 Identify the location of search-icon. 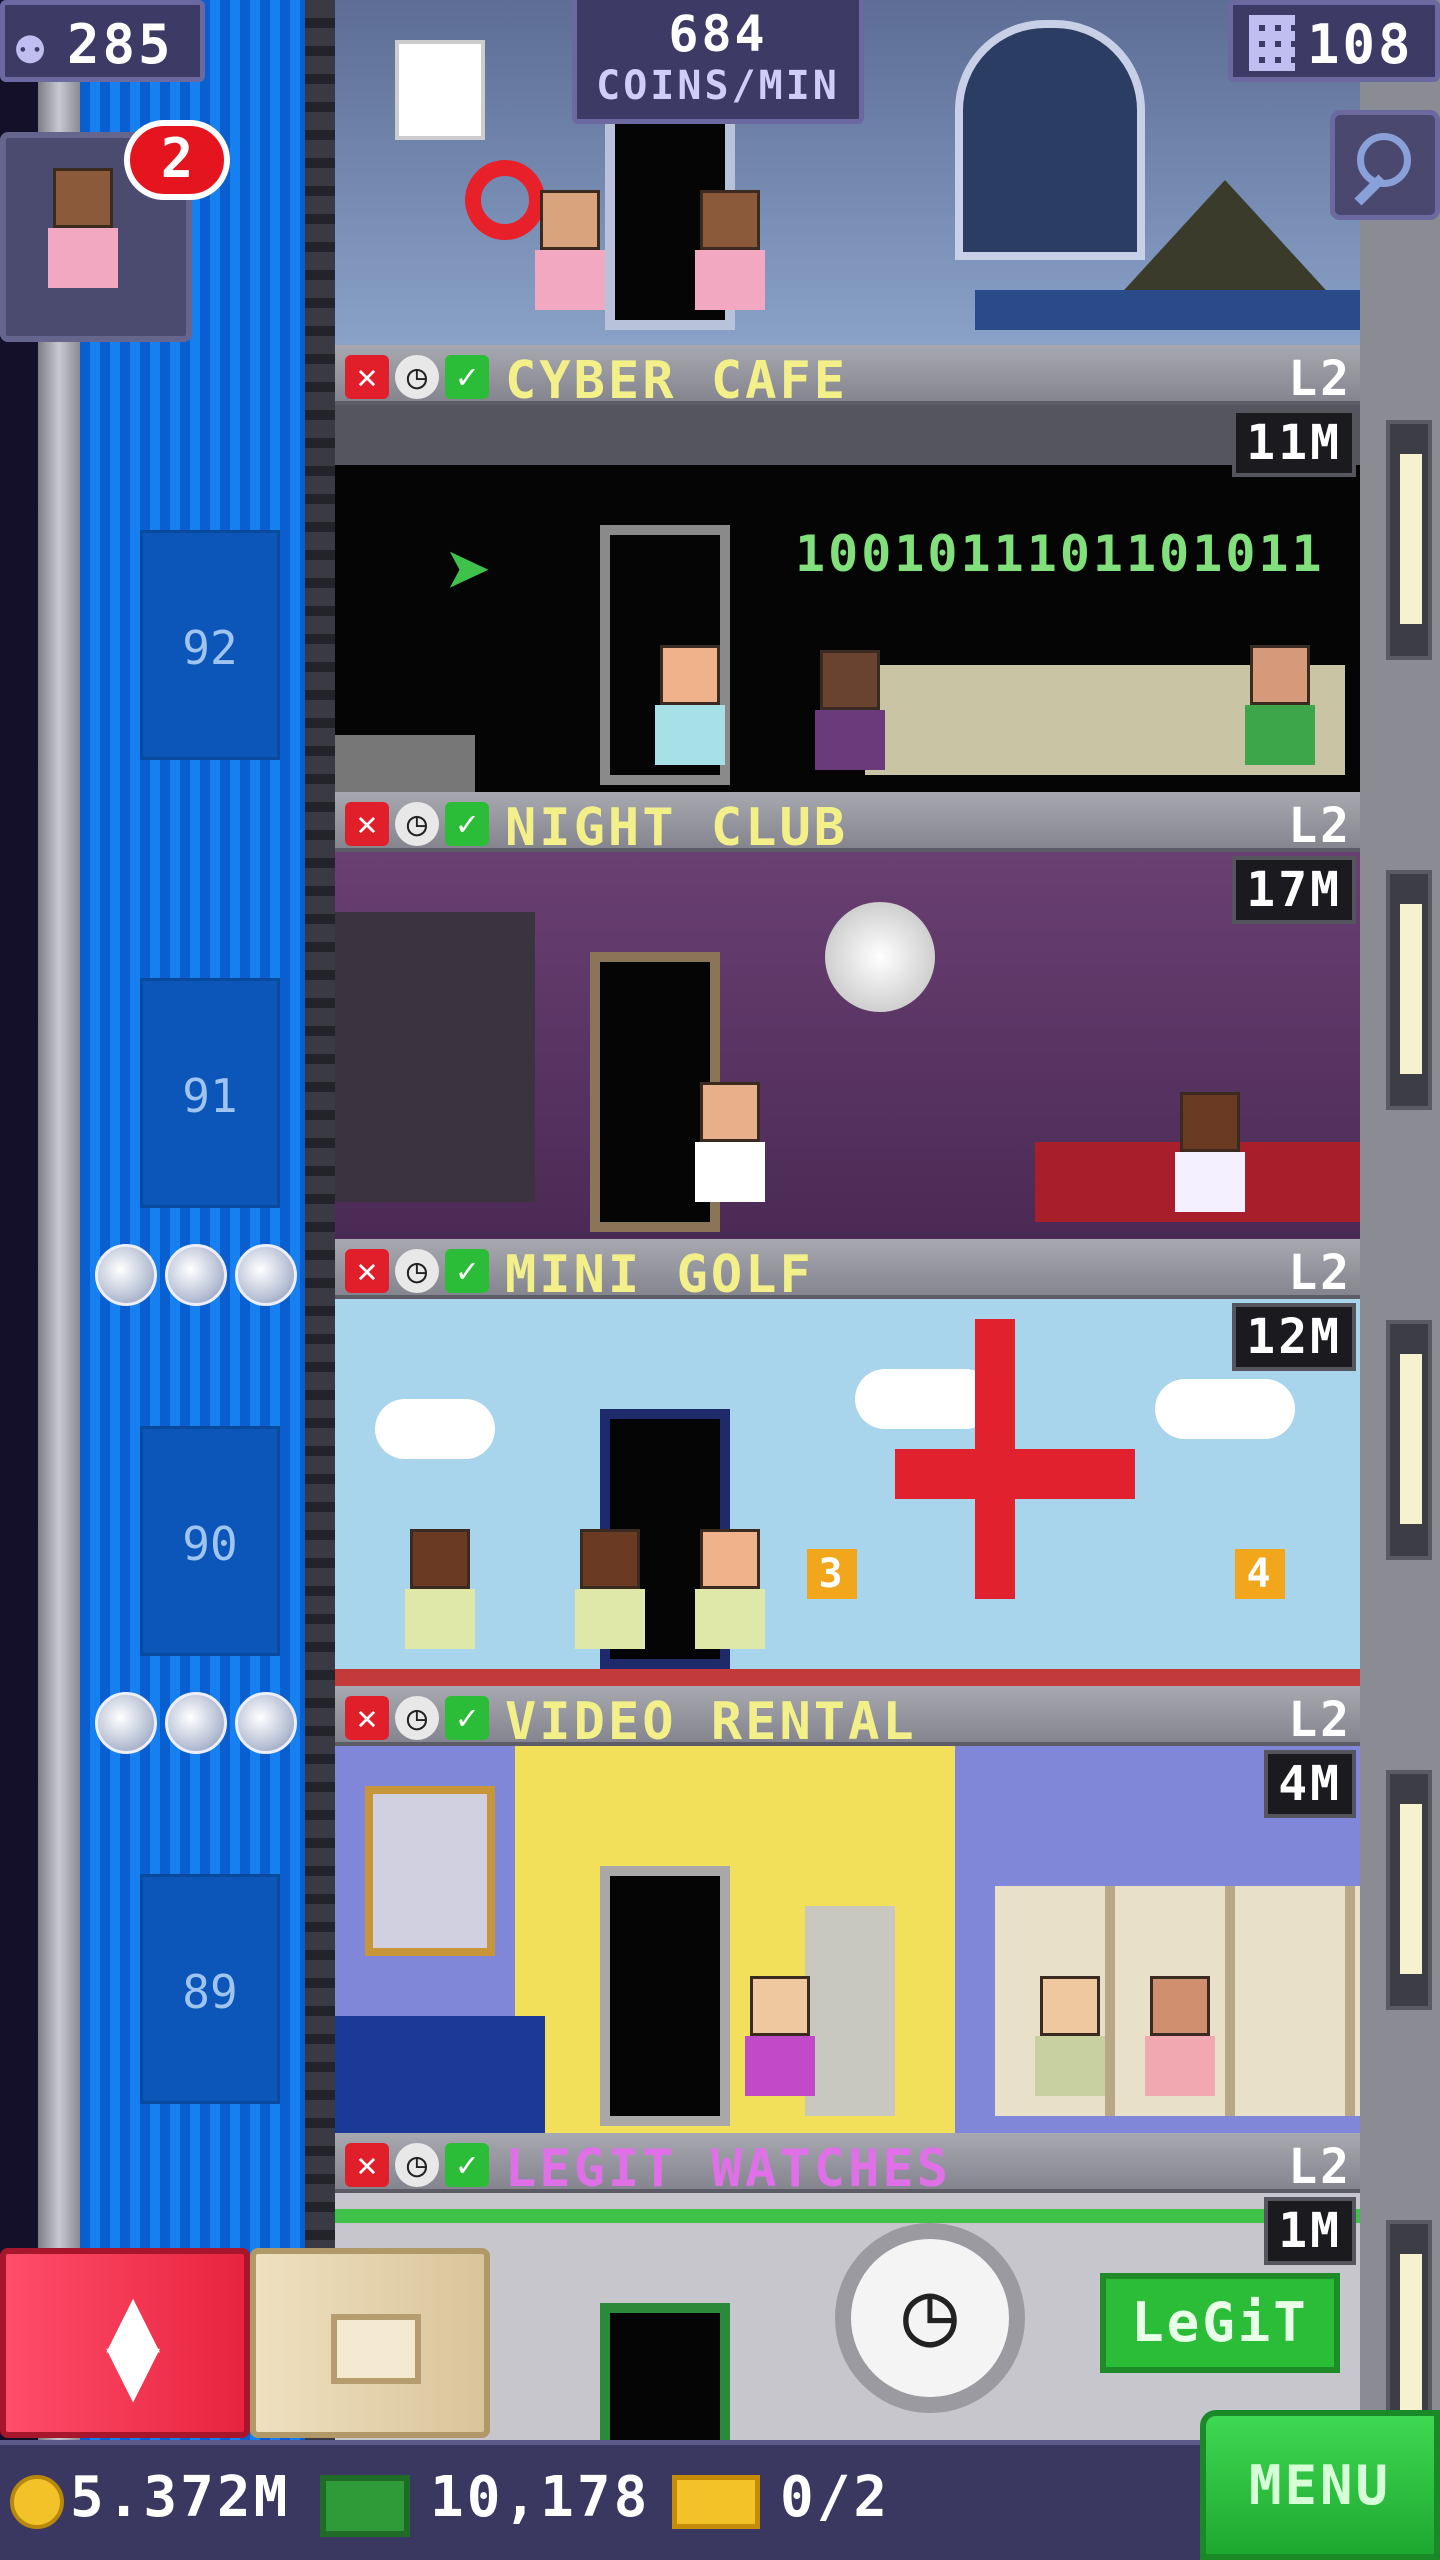
(1384, 160).